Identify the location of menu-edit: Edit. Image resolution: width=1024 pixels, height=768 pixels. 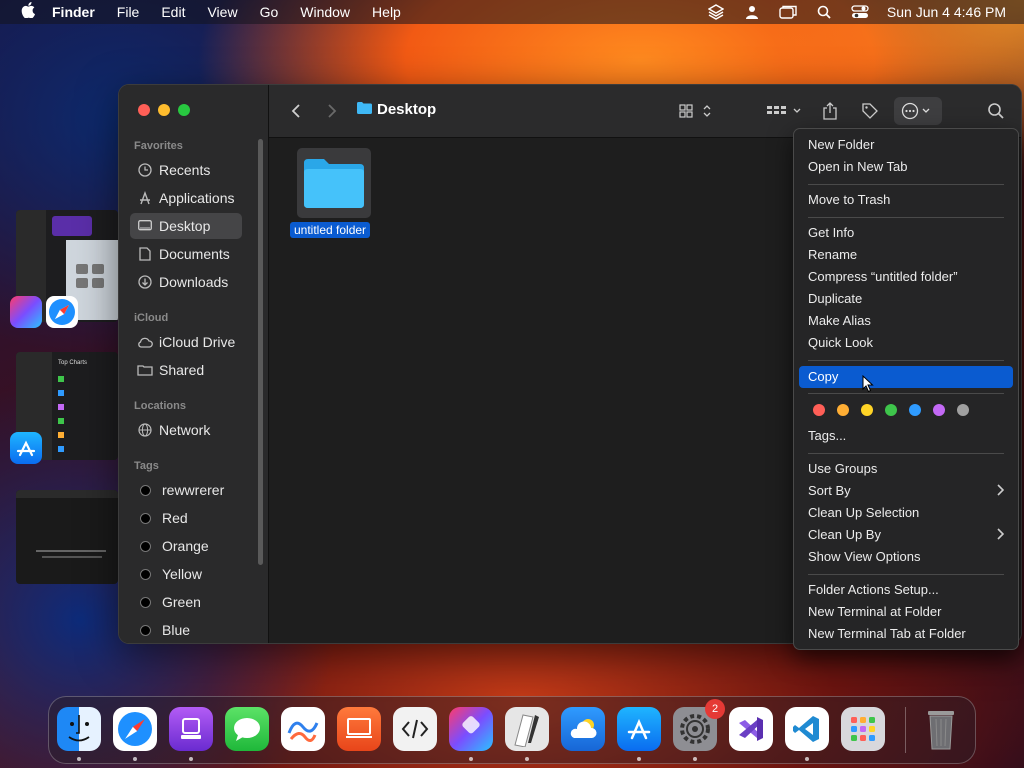
(173, 12).